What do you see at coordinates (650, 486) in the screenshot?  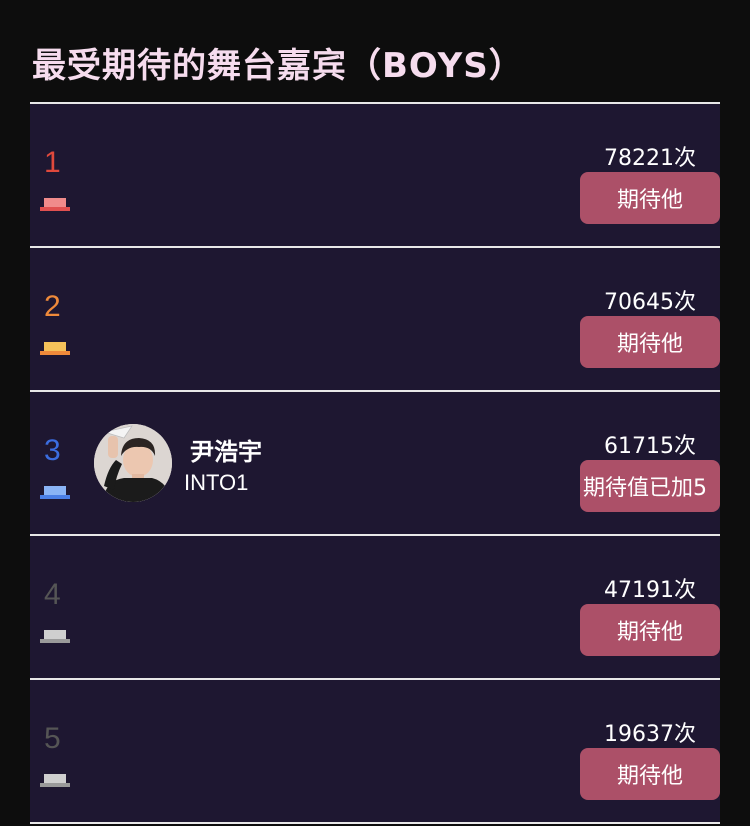 I see `expect-button: 期待值已加5` at bounding box center [650, 486].